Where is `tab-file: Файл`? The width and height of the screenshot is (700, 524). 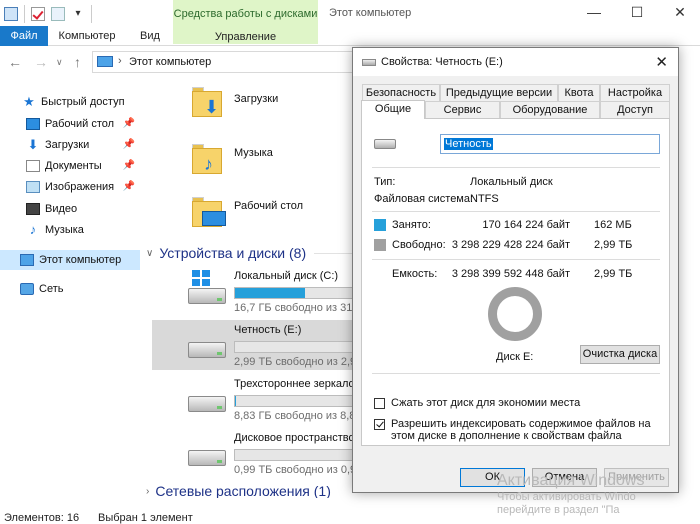 tab-file: Файл is located at coordinates (24, 36).